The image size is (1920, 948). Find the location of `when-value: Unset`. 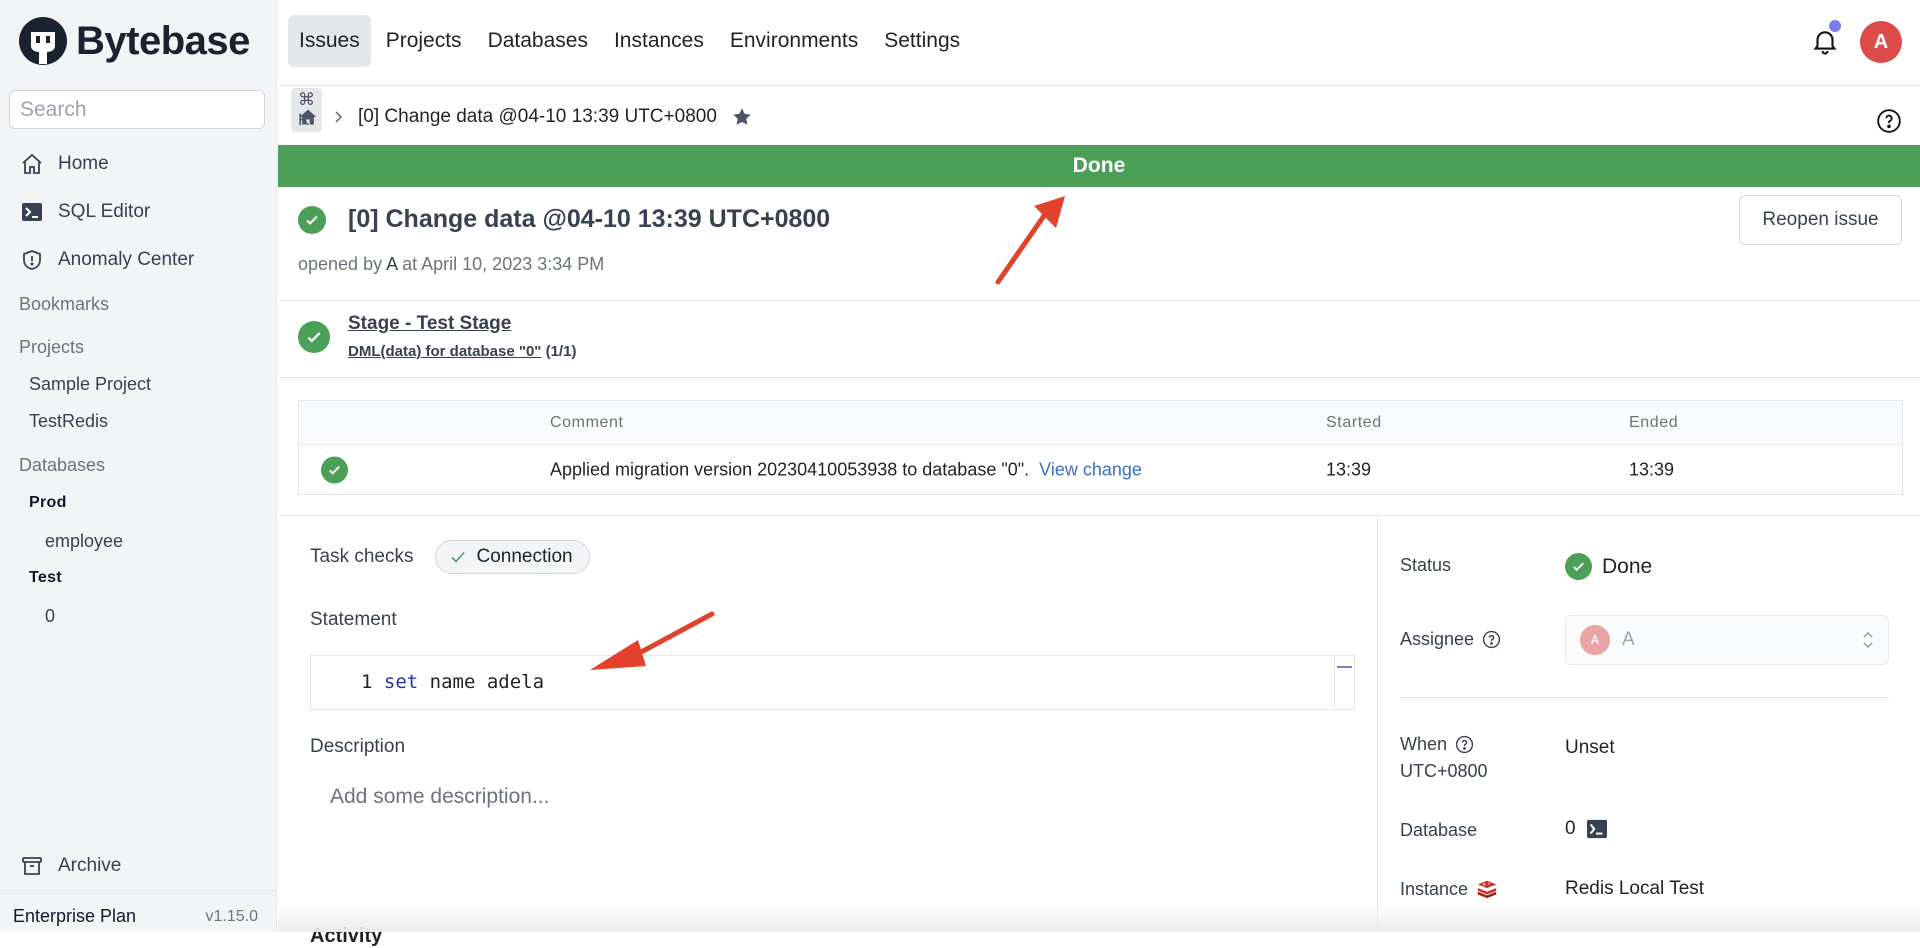

when-value: Unset is located at coordinates (1590, 748).